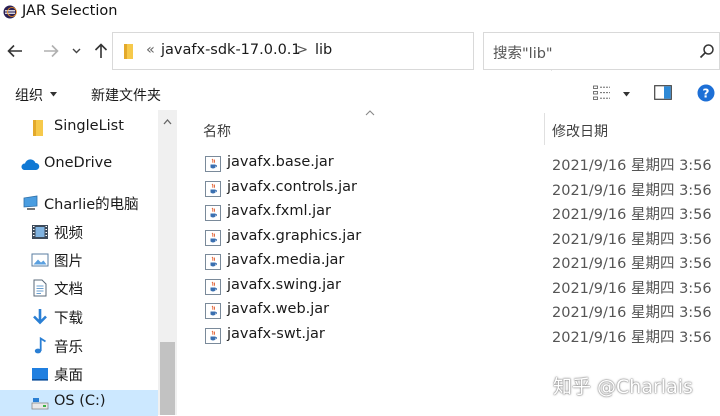  What do you see at coordinates (280, 162) in the screenshot?
I see `file-name: javafx.base.jar` at bounding box center [280, 162].